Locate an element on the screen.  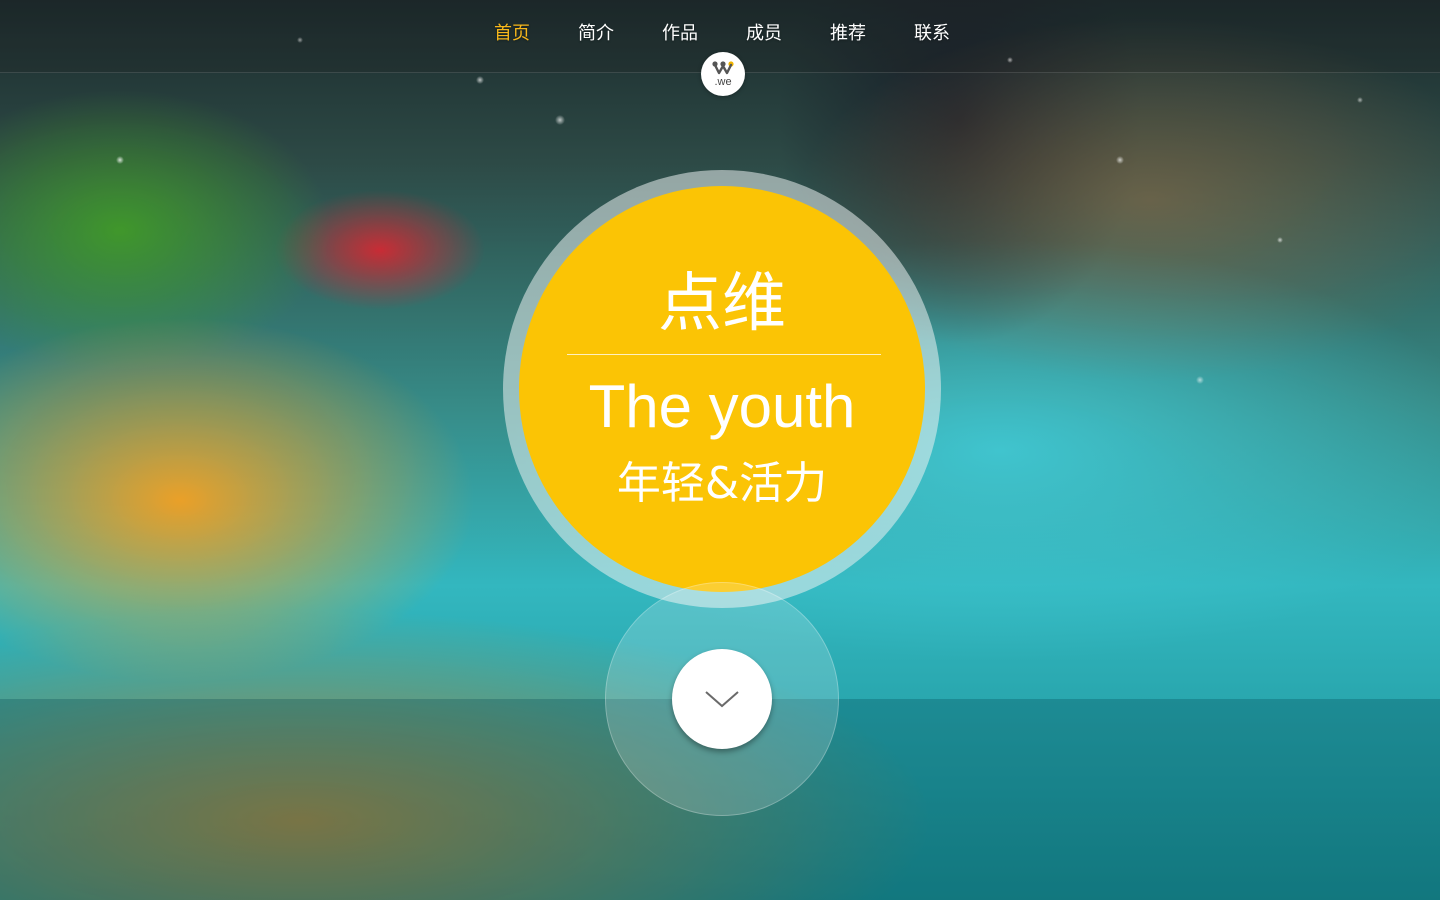
w-logo-icon is located at coordinates (723, 68).